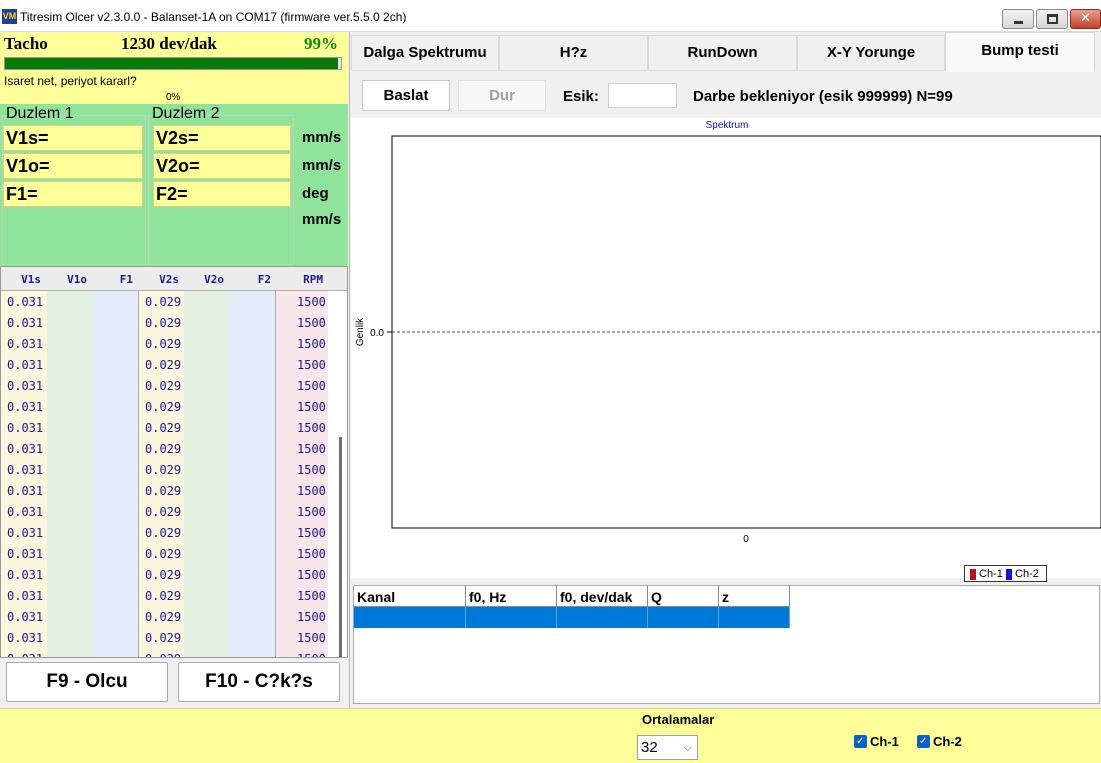  I want to click on plane-2-title: Duzlem 2, so click(186, 113).